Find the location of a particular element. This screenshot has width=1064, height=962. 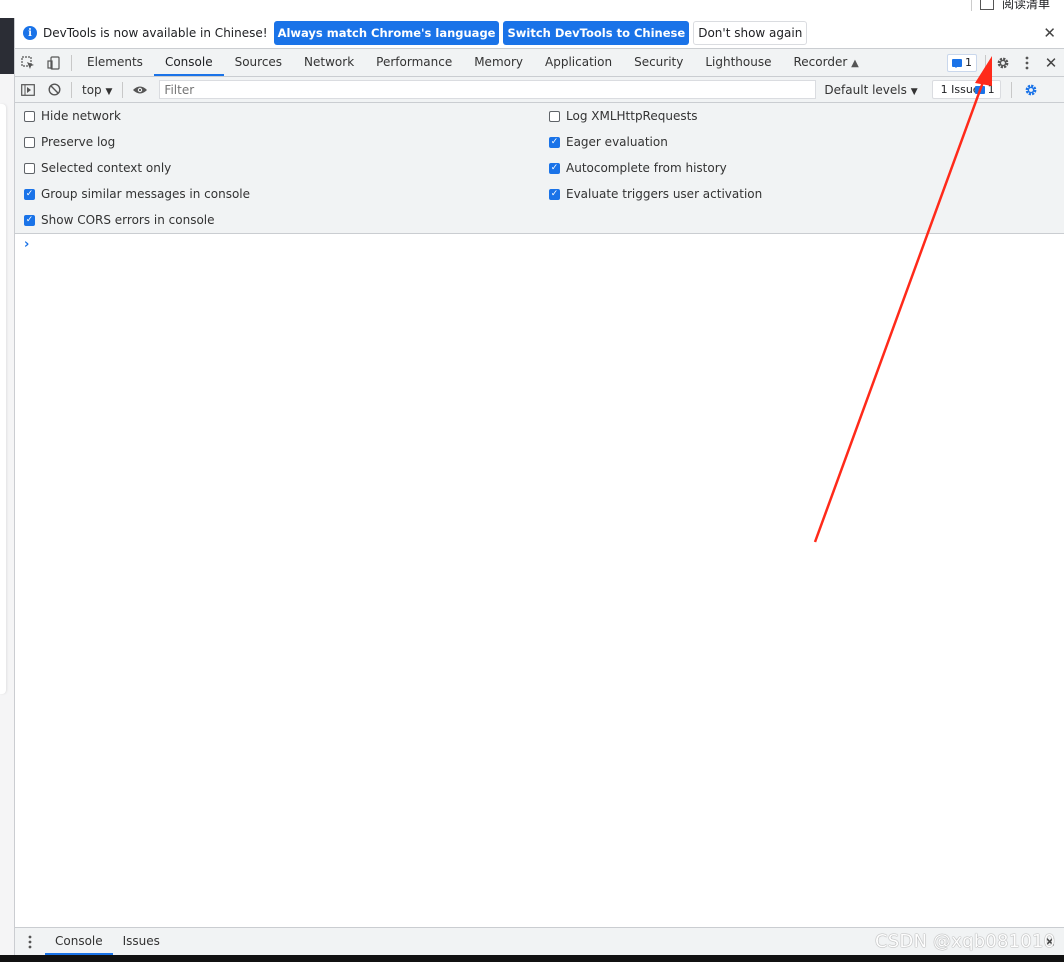

selected-context-checkbox: Selected context only is located at coordinates (97, 168).